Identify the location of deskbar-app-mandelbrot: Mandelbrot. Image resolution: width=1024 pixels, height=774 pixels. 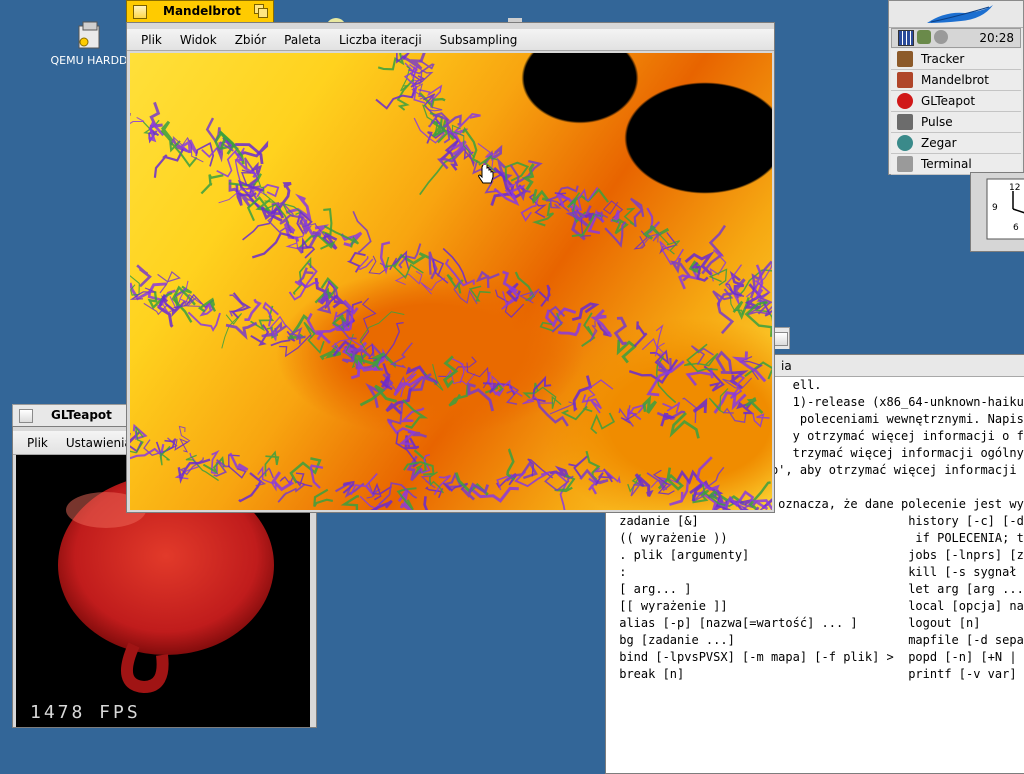
(956, 80).